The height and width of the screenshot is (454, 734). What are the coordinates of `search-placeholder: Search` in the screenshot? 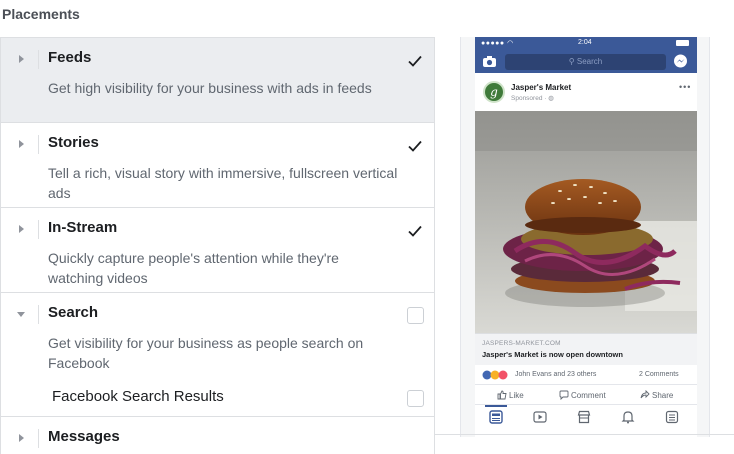 It's located at (589, 61).